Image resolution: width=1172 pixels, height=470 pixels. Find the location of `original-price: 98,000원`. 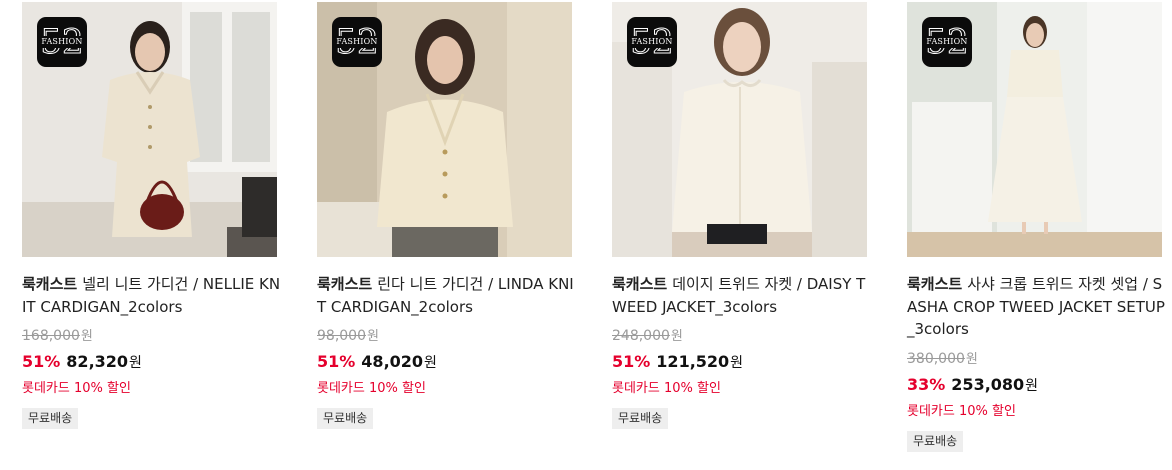

original-price: 98,000원 is located at coordinates (348, 336).